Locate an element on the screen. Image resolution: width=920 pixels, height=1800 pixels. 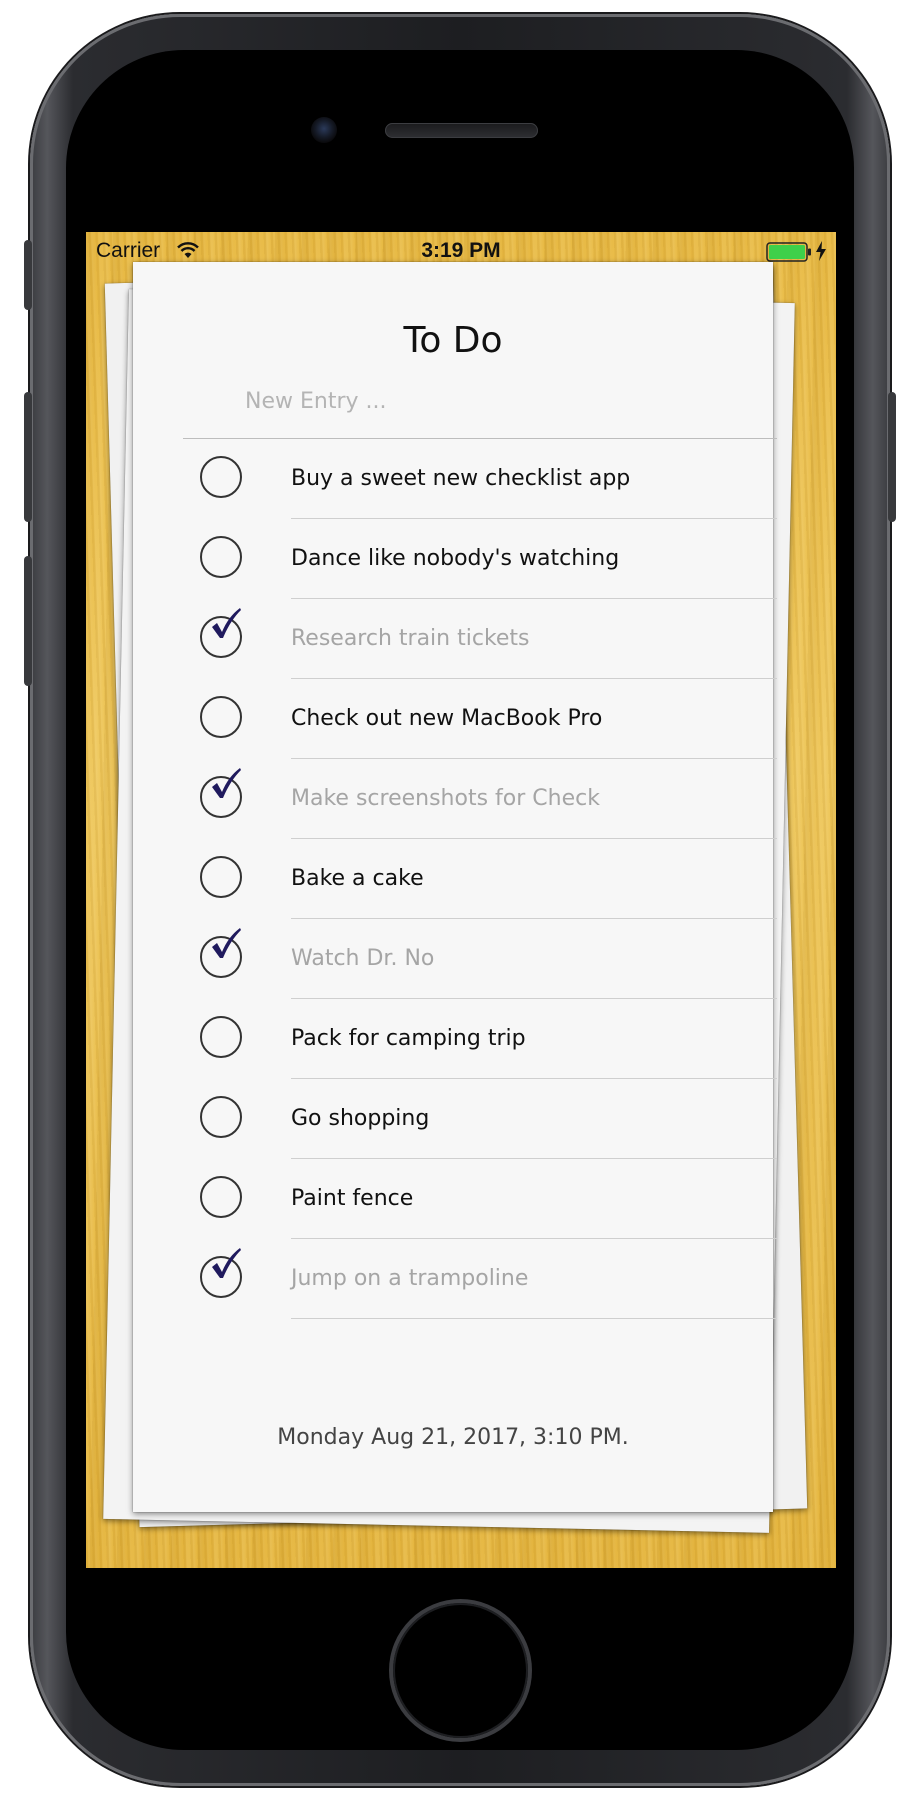
todo-item: Watch Dr. No is located at coordinates (480, 959).